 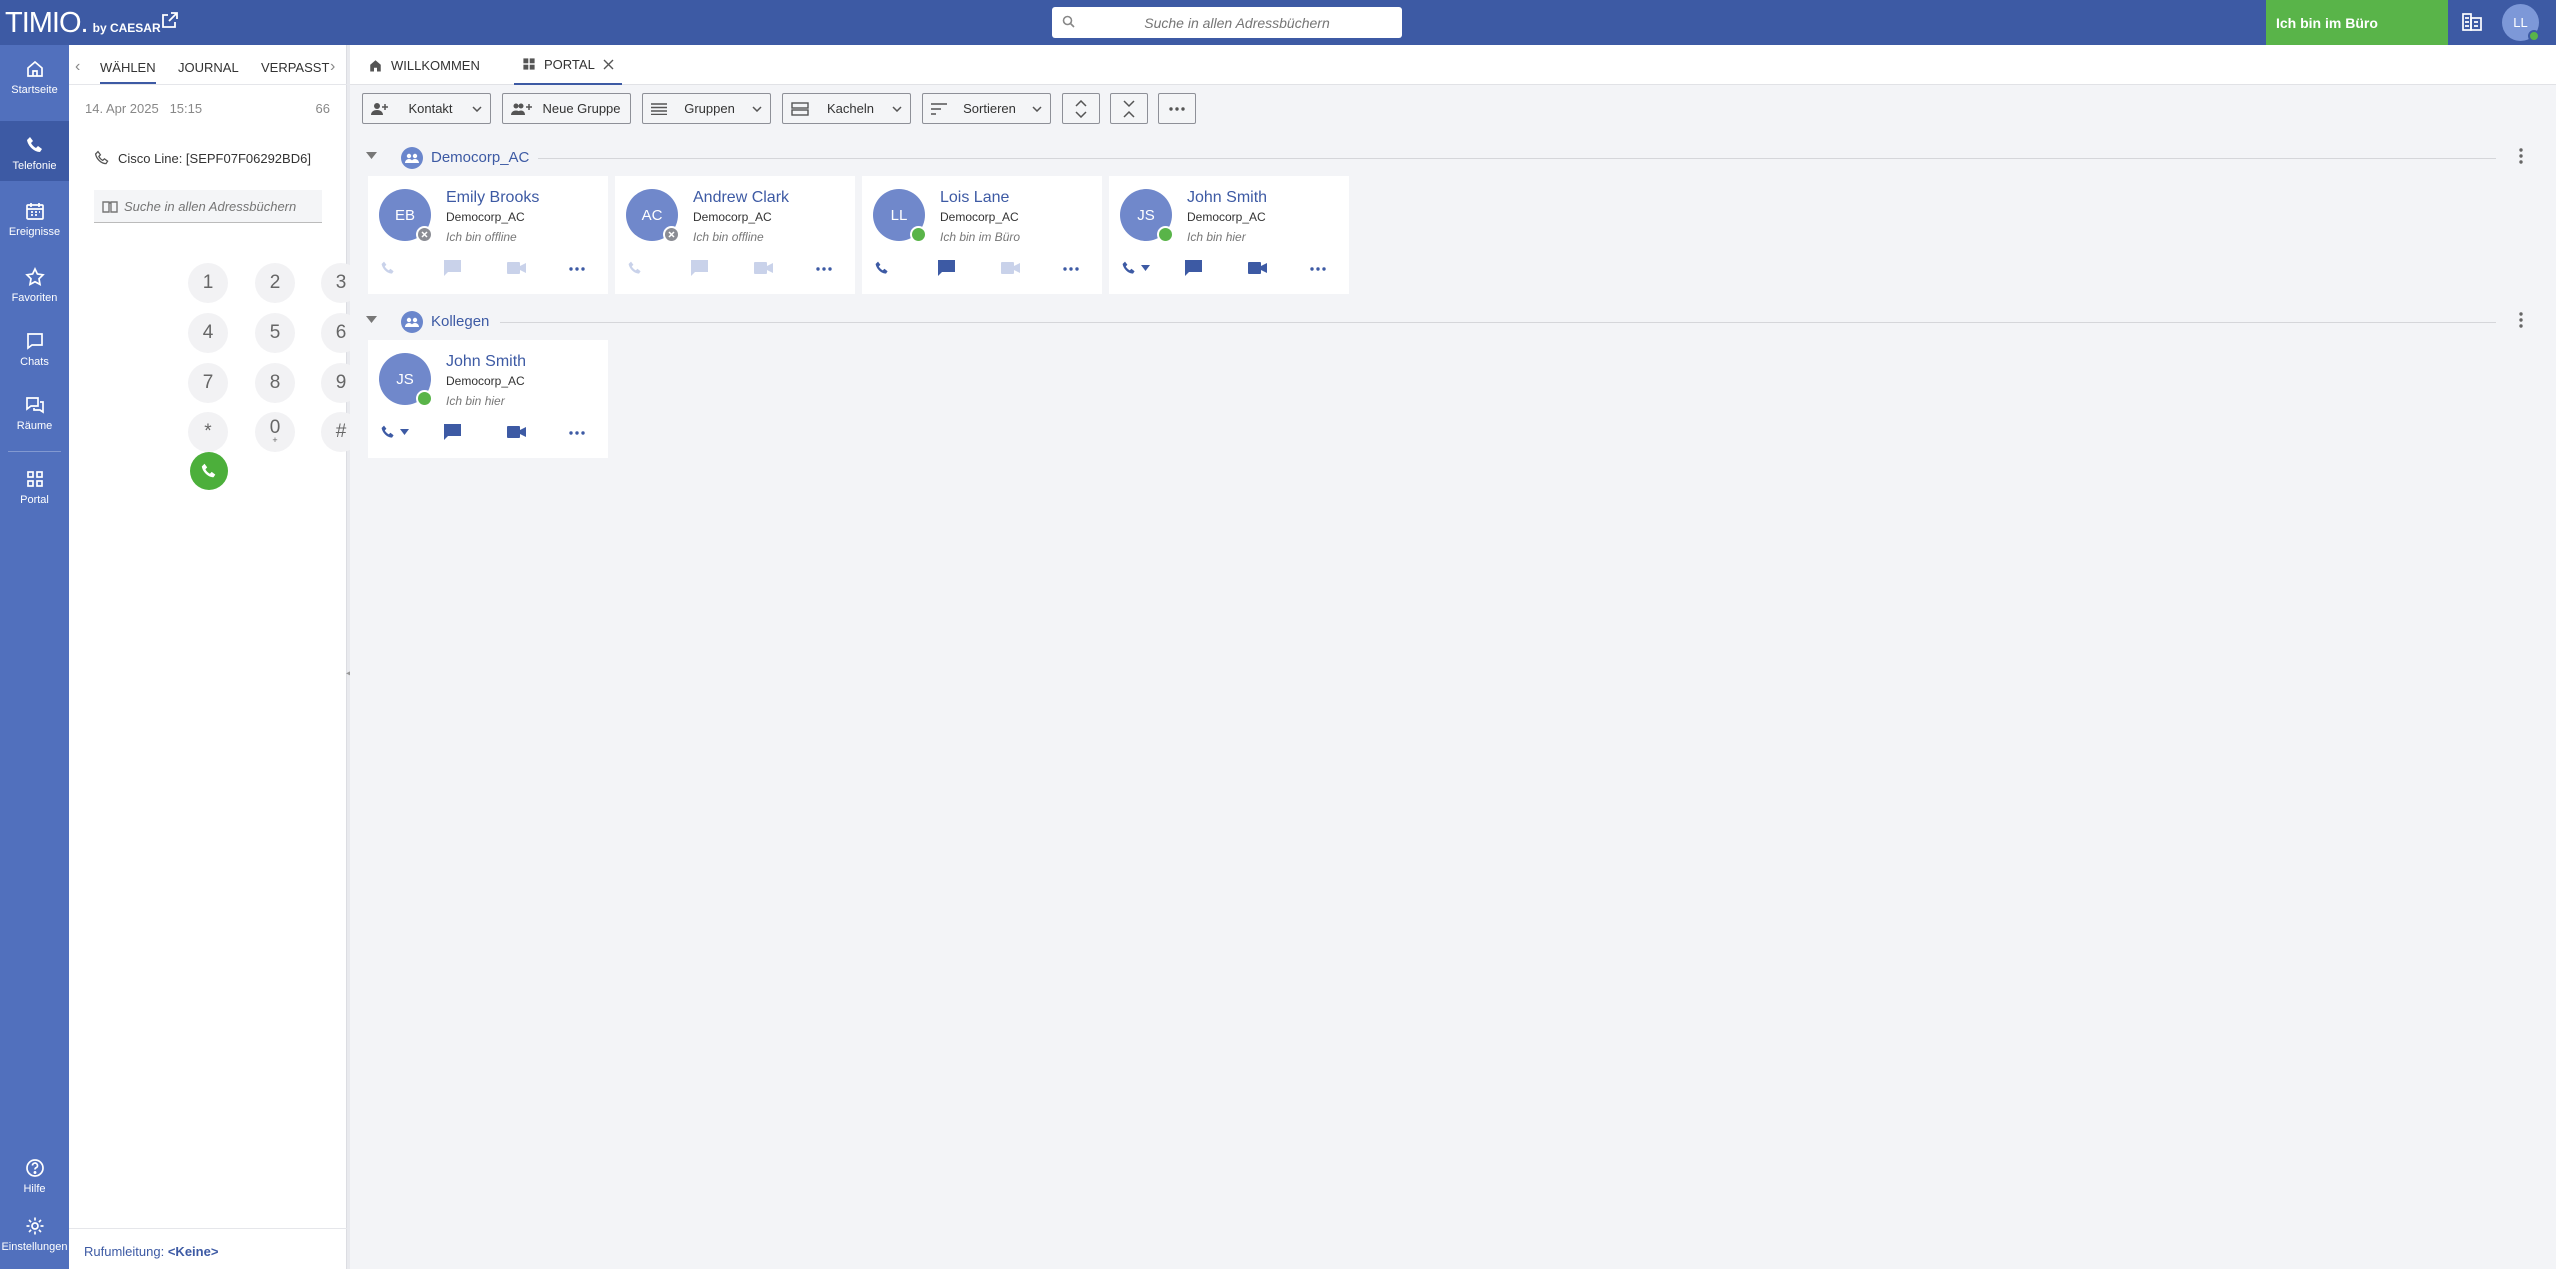 What do you see at coordinates (1177, 108) in the screenshot?
I see `more-options-button` at bounding box center [1177, 108].